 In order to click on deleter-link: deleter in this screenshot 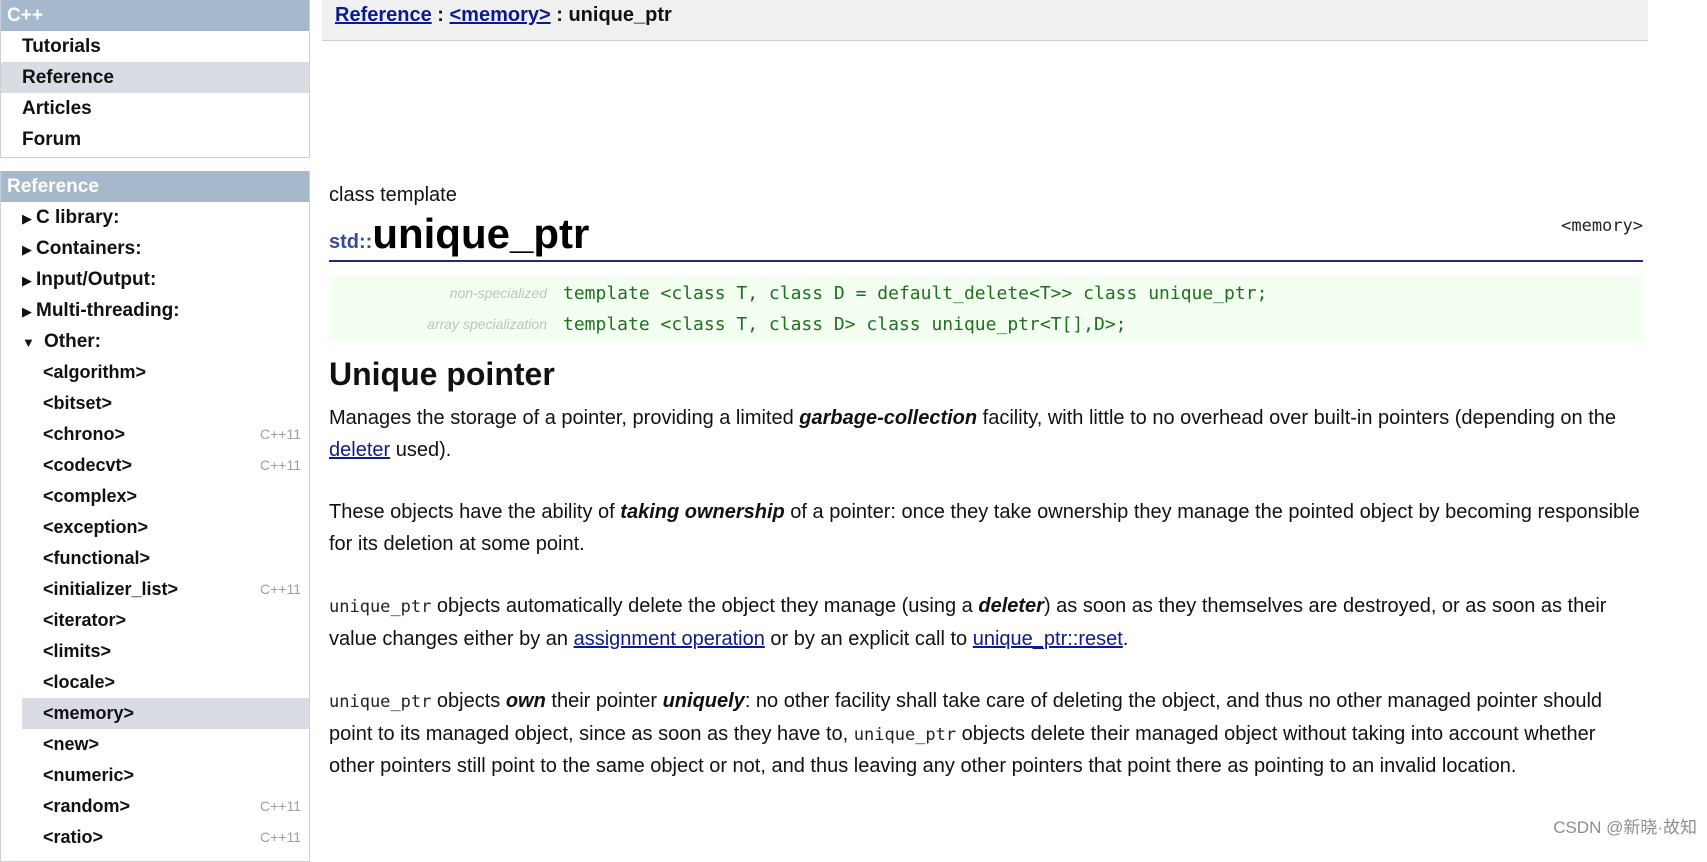, I will do `click(359, 450)`.